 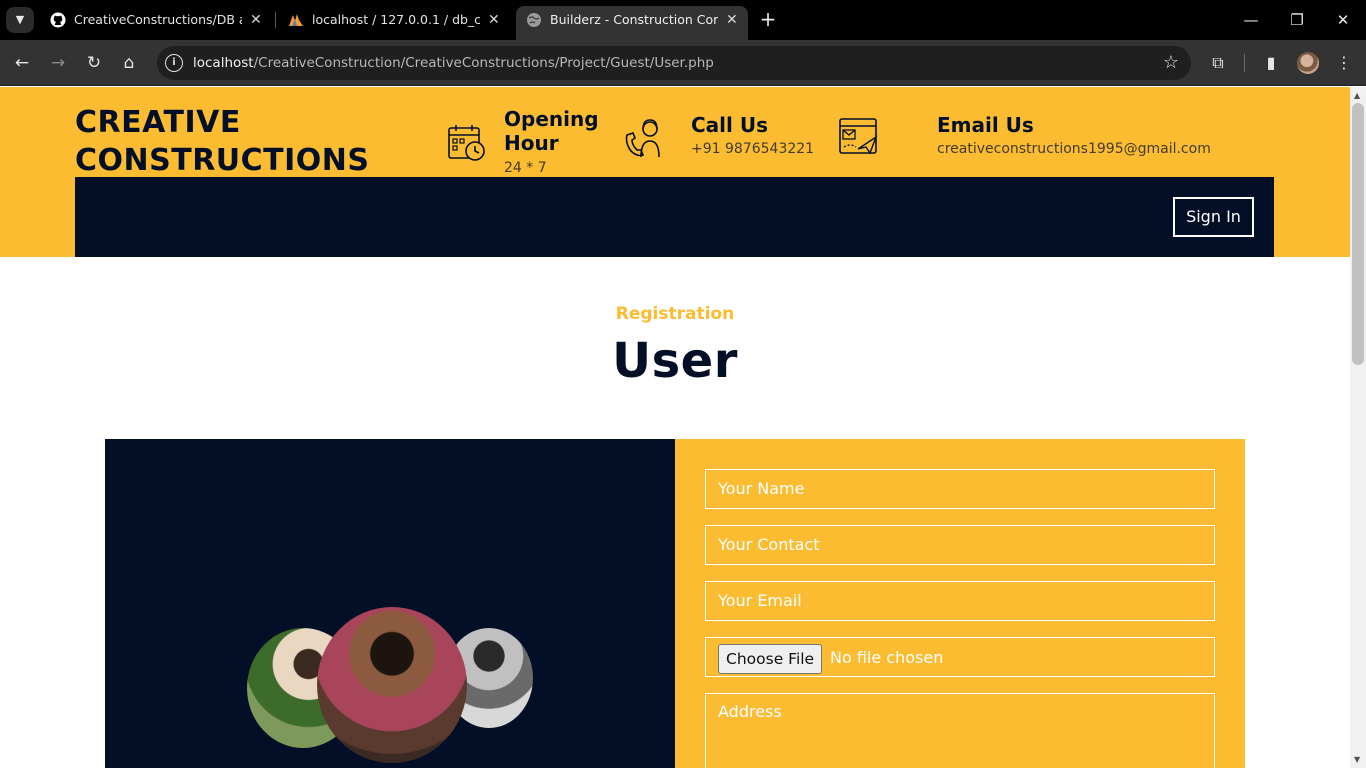 I want to click on forward-arrow-icon: →, so click(x=58, y=63).